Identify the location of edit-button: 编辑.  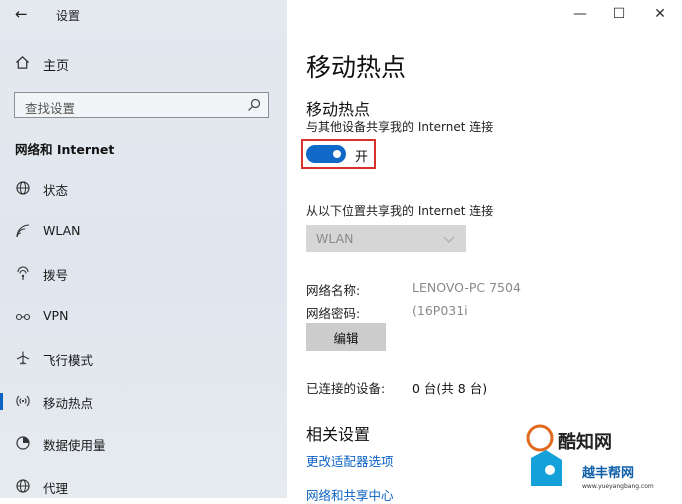
(346, 337).